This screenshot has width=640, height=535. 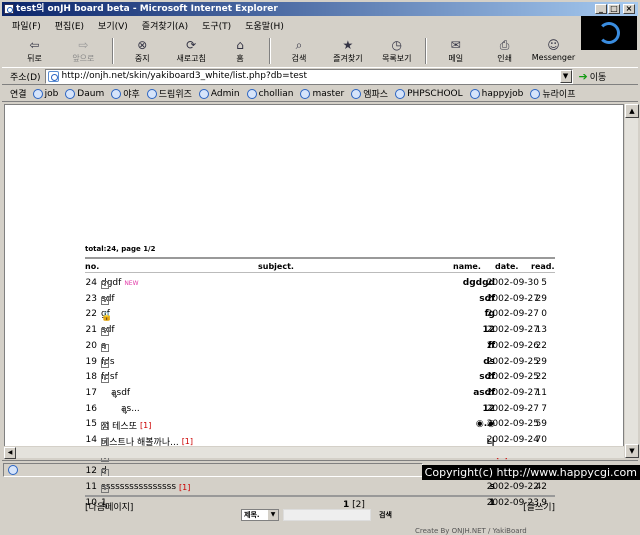 What do you see at coordinates (320, 314) in the screenshot?
I see `table-row: 22 🔒 gf fg 2002-09-27 0` at bounding box center [320, 314].